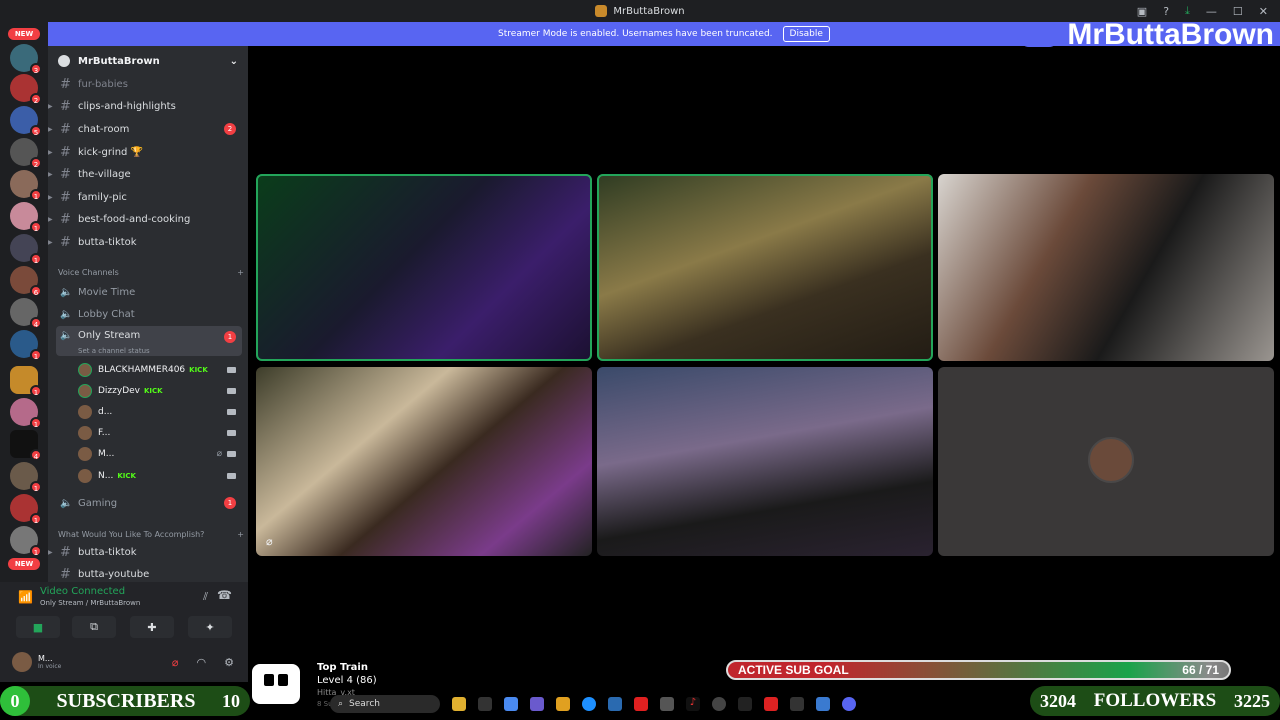  Describe the element at coordinates (424, 461) in the screenshot. I see `video-tile: ⌀` at that location.